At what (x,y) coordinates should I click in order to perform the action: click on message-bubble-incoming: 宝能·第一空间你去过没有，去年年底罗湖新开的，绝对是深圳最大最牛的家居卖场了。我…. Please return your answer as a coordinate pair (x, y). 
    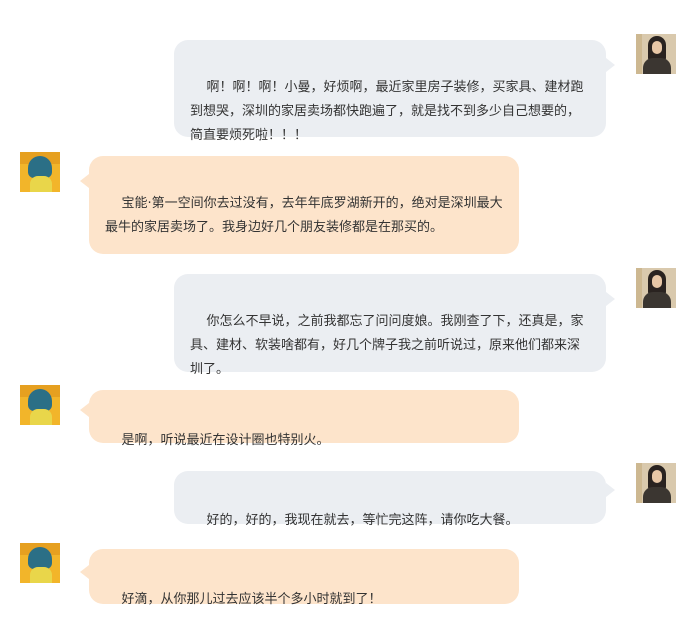
    Looking at the image, I should click on (304, 205).